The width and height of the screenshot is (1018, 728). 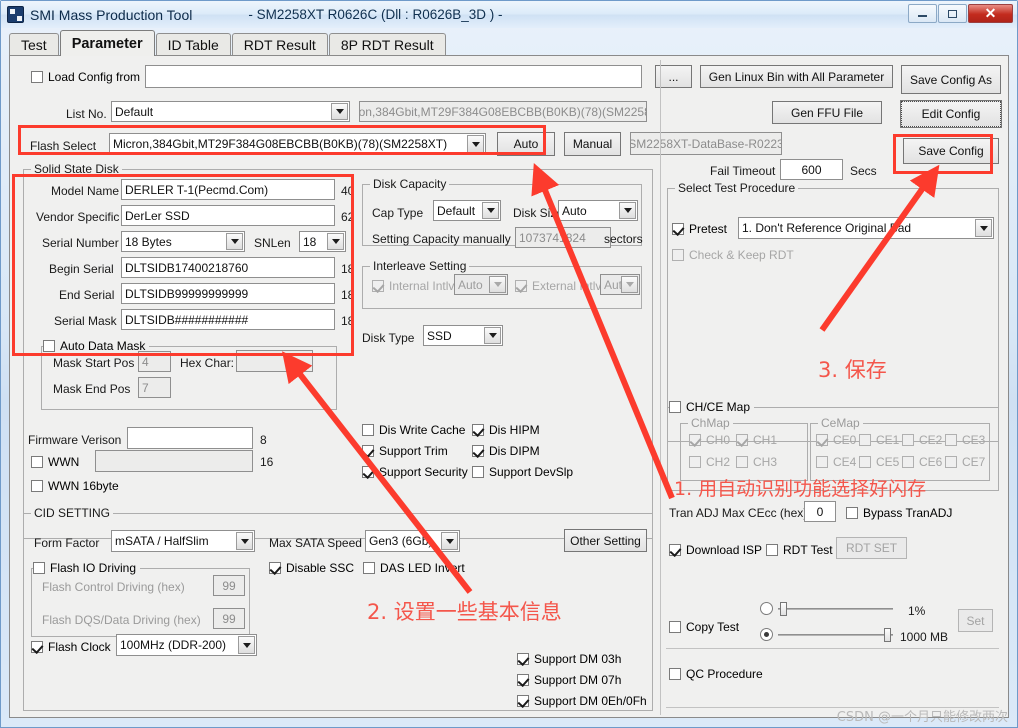 What do you see at coordinates (228, 293) in the screenshot?
I see `end-serial-input: DLTSIDB99999999999` at bounding box center [228, 293].